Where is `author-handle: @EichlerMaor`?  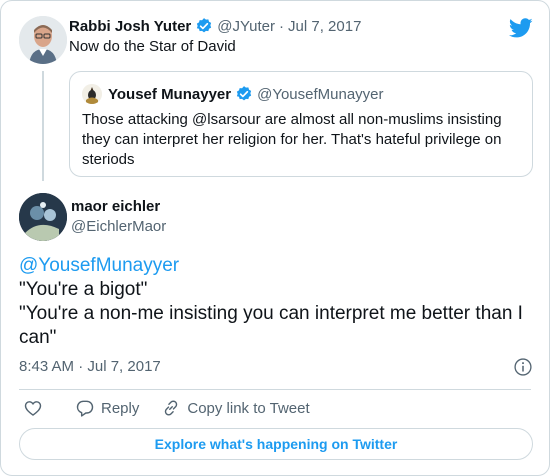
author-handle: @EichlerMaor is located at coordinates (118, 226).